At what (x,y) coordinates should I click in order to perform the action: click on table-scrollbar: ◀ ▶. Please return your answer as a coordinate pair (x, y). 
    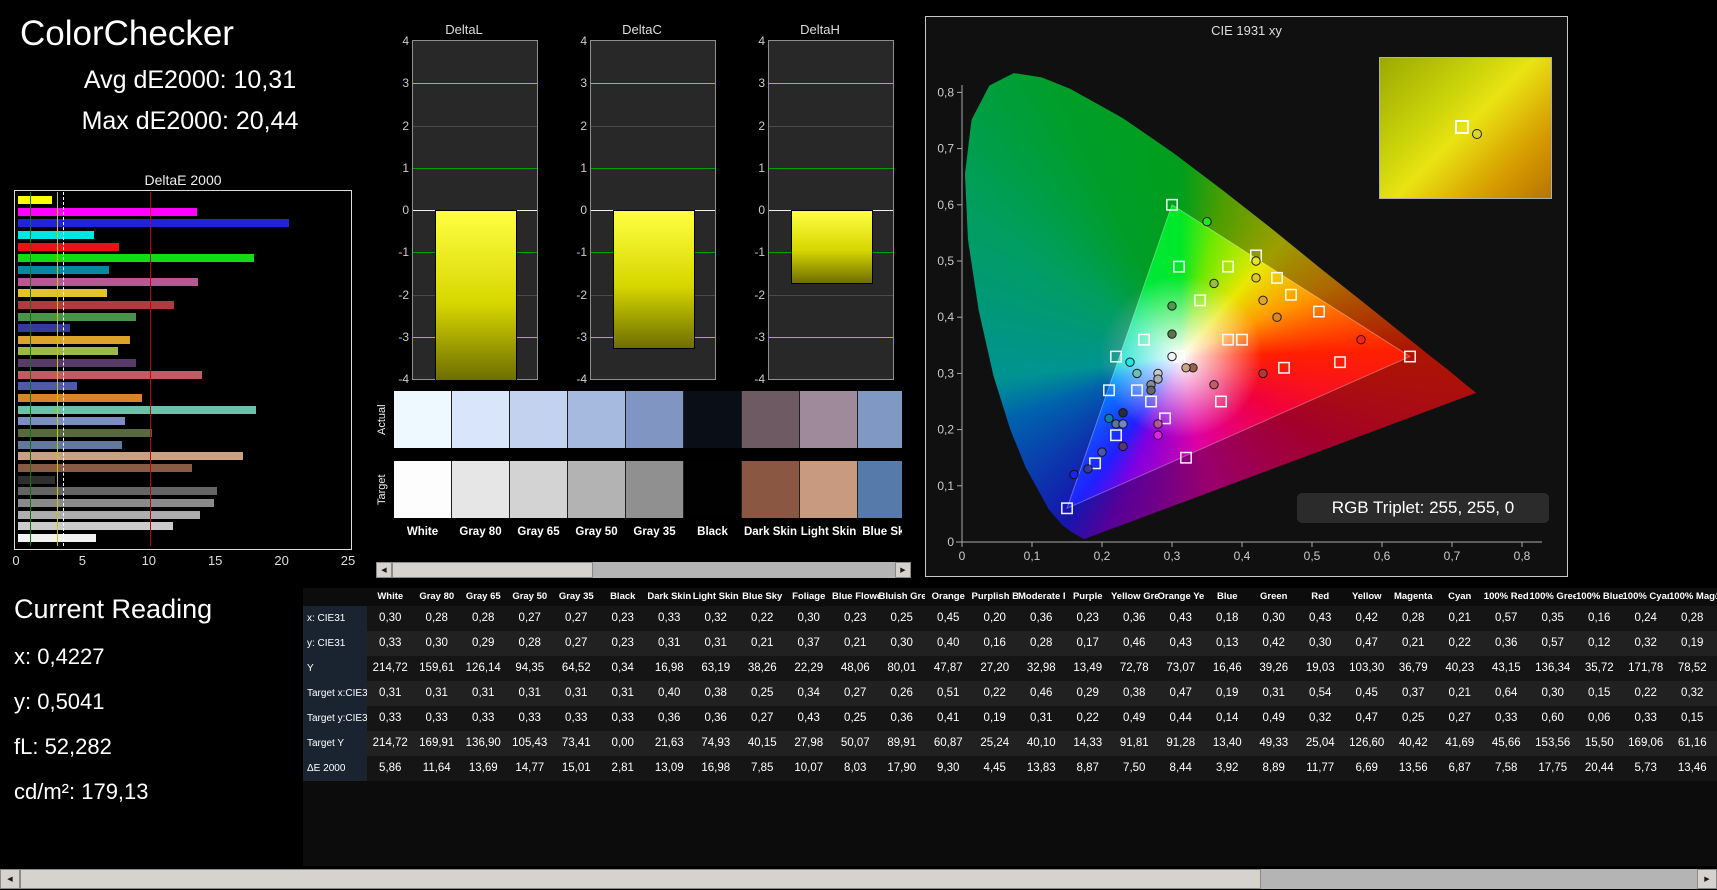
    Looking at the image, I should click on (858, 879).